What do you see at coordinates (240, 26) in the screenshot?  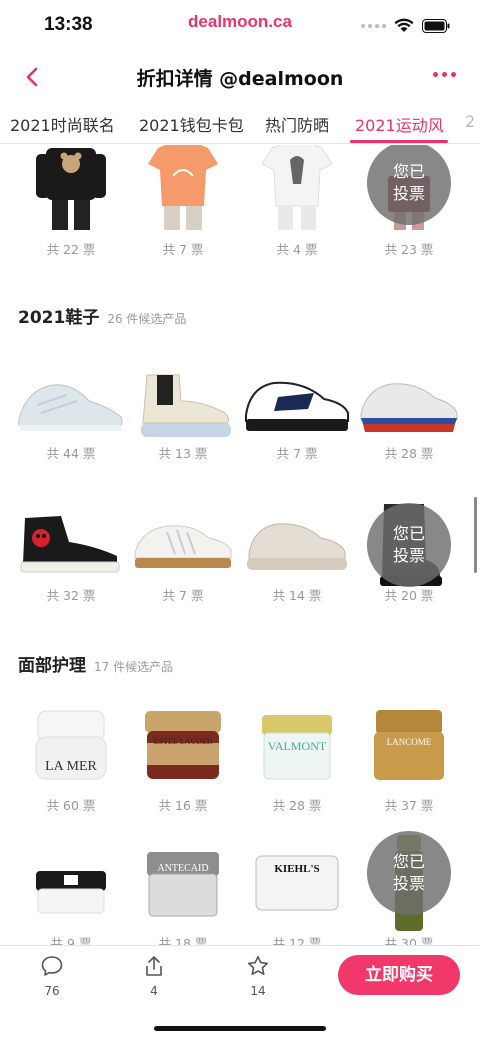 I see `status-bar: 13:38 dealmoon.ca` at bounding box center [240, 26].